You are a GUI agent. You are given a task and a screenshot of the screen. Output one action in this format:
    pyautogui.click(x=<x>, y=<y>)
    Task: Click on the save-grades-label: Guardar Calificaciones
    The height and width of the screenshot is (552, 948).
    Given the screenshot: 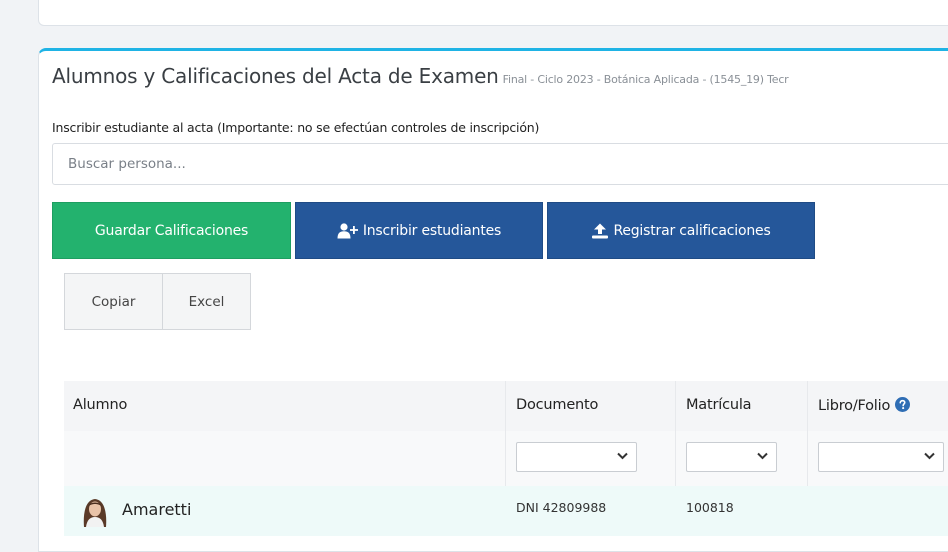 What is the action you would take?
    pyautogui.click(x=171, y=230)
    